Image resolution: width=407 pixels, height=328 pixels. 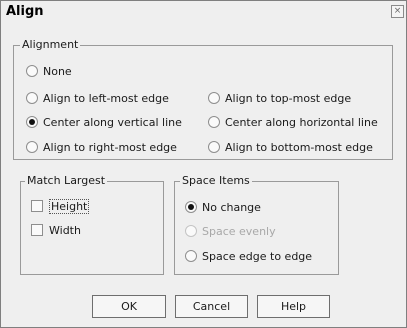 What do you see at coordinates (239, 231) in the screenshot?
I see `radio-space-evenly-label: Space evenly` at bounding box center [239, 231].